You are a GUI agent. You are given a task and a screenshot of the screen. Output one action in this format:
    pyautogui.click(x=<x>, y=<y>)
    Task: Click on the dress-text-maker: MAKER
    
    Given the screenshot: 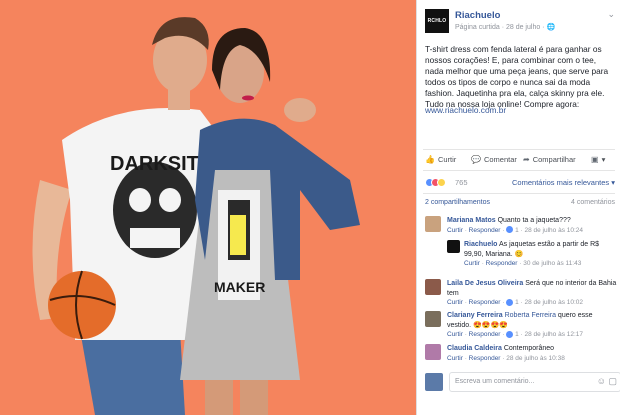 What is the action you would take?
    pyautogui.click(x=239, y=287)
    